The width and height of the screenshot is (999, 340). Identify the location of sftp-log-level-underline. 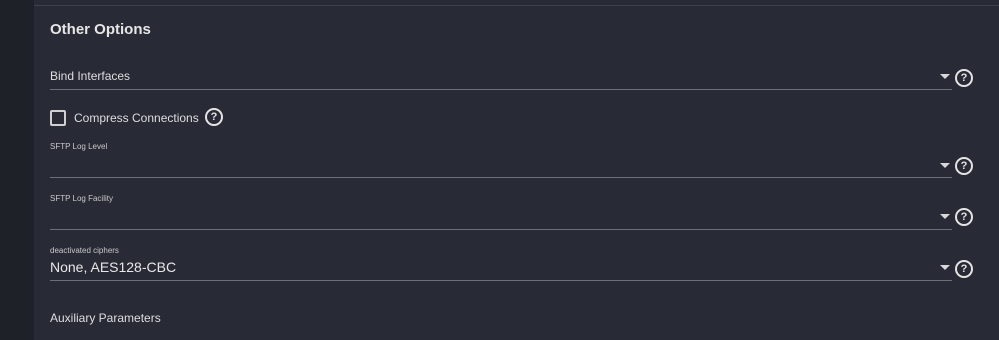
(501, 177).